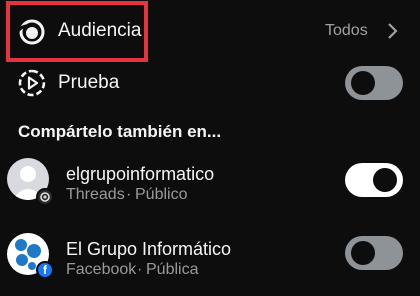 This screenshot has height=296, width=420. I want to click on test-toggle, so click(374, 83).